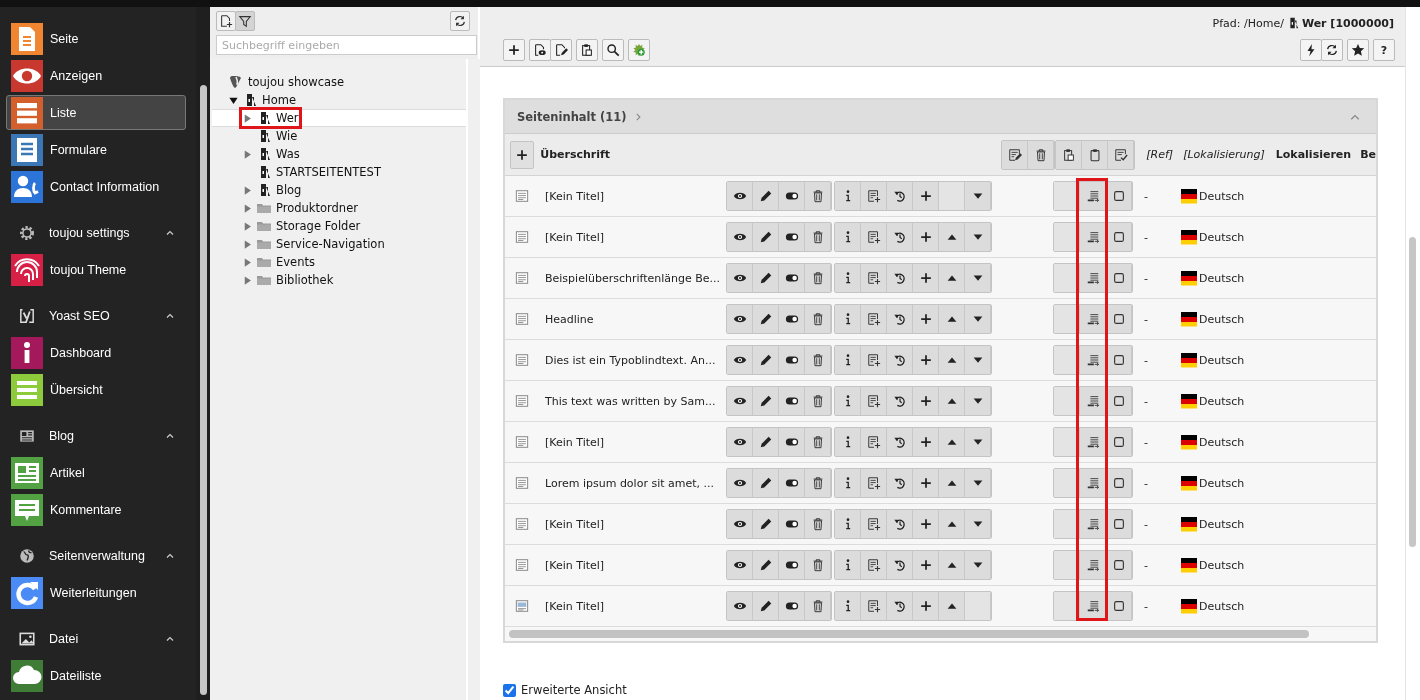 The image size is (1420, 700). I want to click on sidebar-group-header: Seitenverwaltung, so click(96, 556).